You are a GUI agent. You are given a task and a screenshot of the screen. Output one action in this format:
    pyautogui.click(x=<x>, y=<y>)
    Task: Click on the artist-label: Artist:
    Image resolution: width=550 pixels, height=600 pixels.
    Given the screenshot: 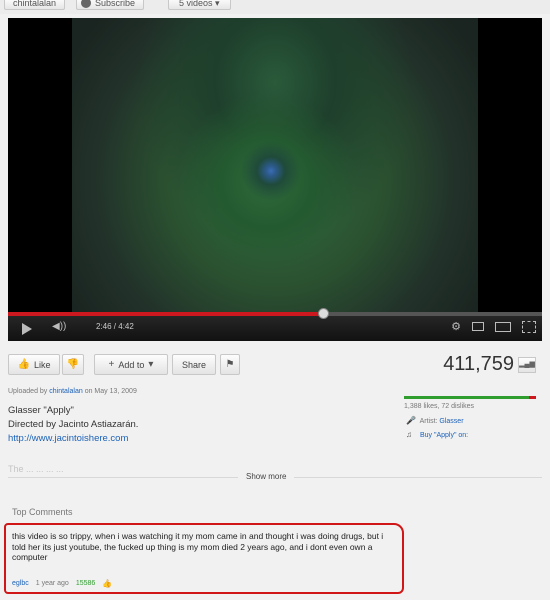 What is the action you would take?
    pyautogui.click(x=428, y=421)
    